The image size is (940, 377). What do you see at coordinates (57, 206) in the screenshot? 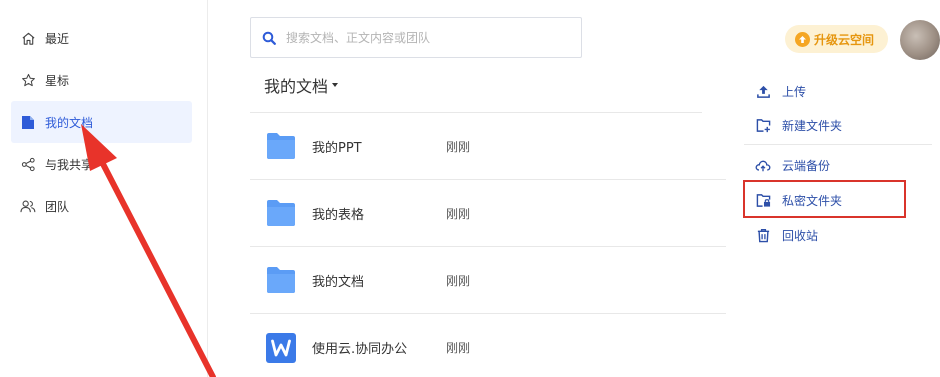
I see `sidebar-item-label: 团队` at bounding box center [57, 206].